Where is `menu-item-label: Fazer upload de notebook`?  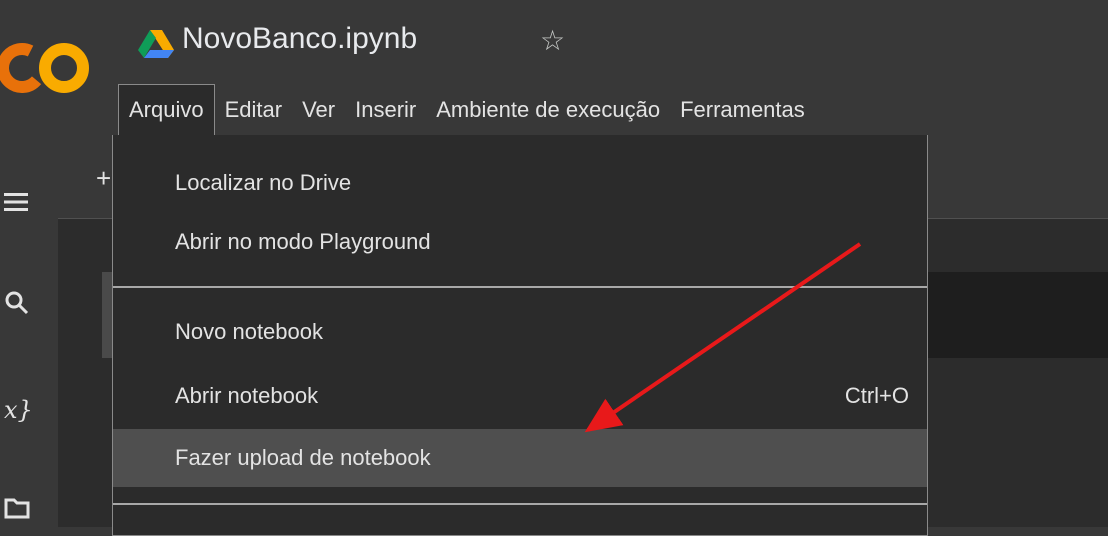 menu-item-label: Fazer upload de notebook is located at coordinates (303, 457).